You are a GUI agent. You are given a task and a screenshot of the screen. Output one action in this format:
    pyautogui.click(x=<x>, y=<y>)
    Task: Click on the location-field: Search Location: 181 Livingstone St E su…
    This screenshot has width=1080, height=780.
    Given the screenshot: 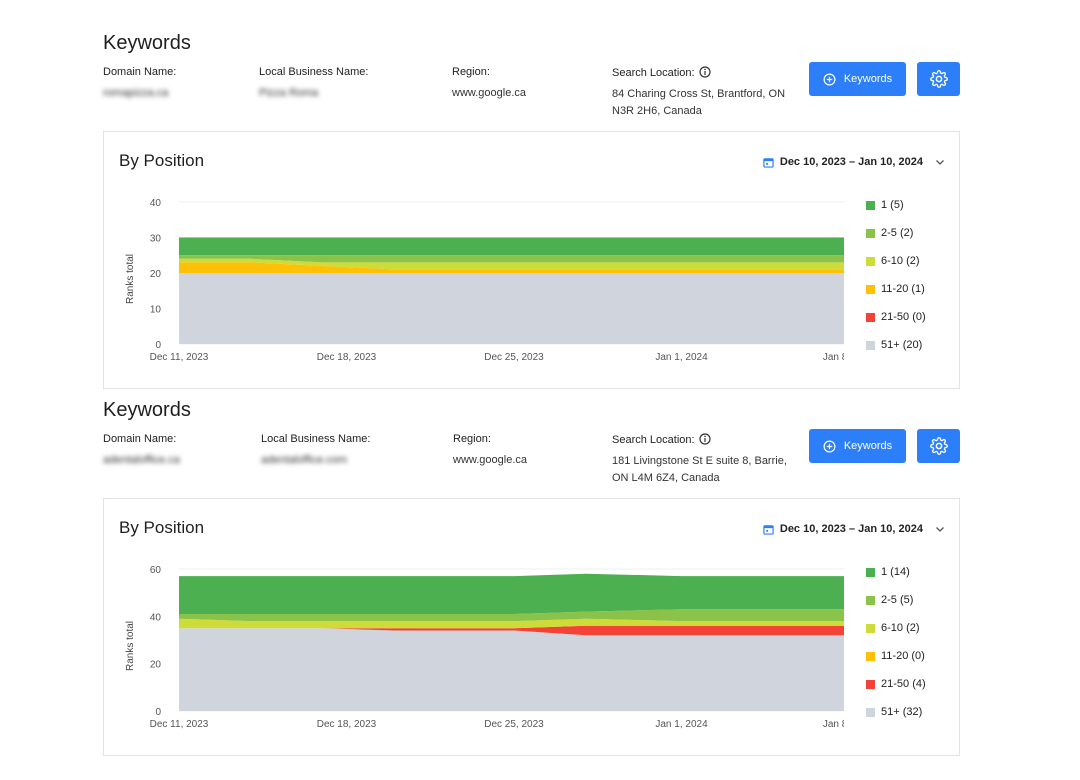 What is the action you would take?
    pyautogui.click(x=699, y=460)
    